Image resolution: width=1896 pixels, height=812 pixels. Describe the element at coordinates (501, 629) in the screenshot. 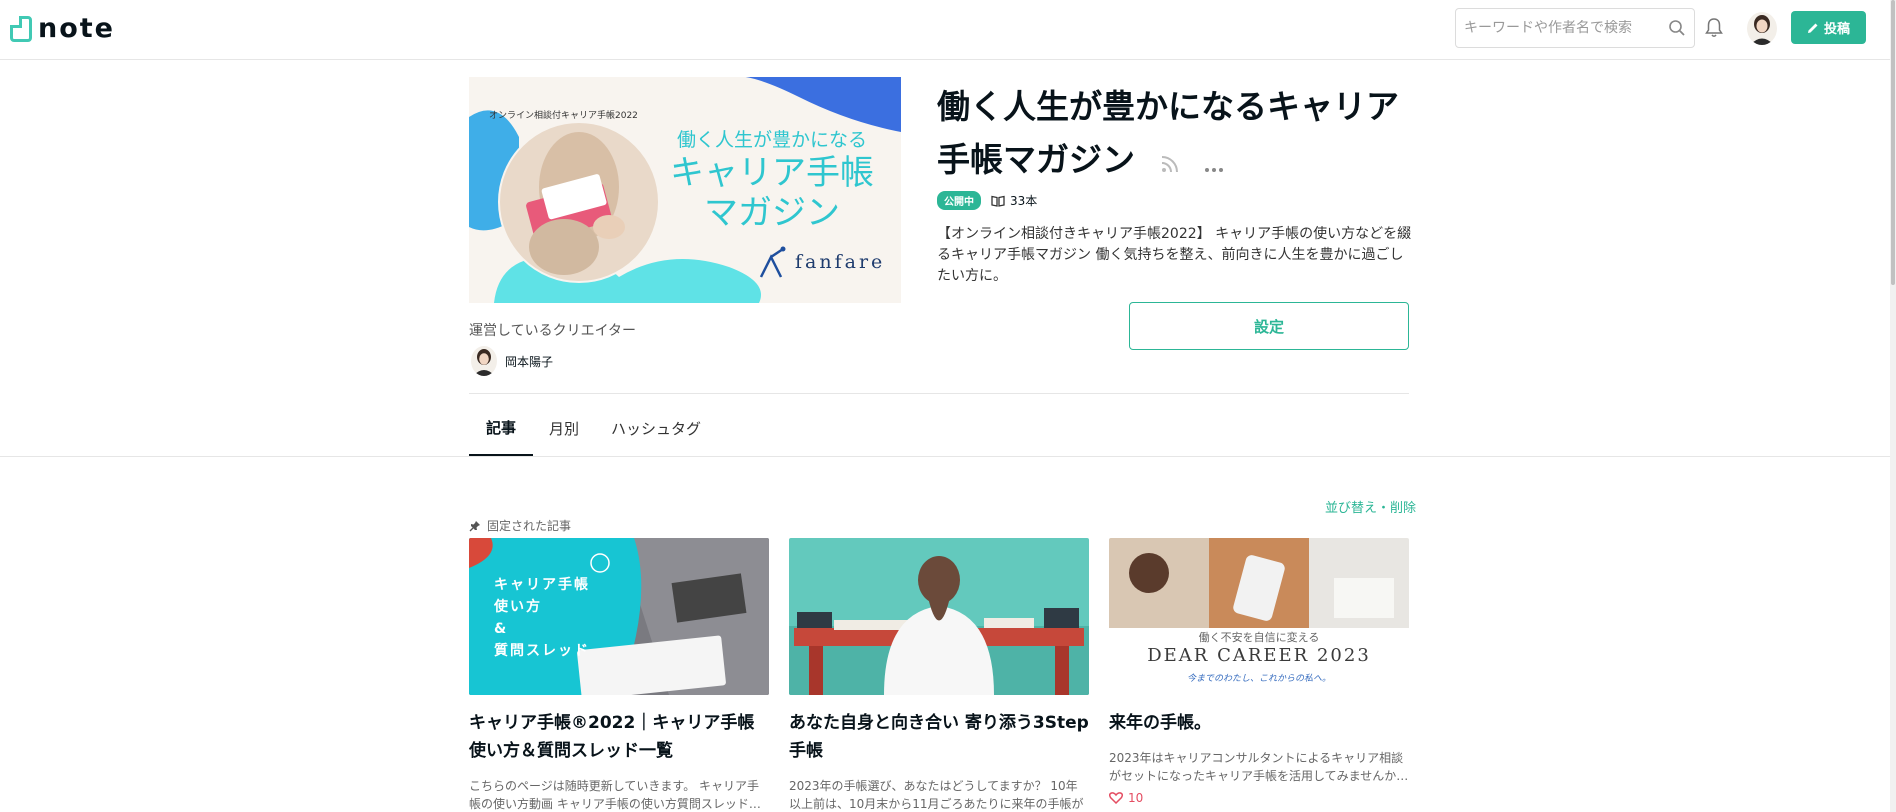

I see `thumbnail-text-line-3: &` at that location.